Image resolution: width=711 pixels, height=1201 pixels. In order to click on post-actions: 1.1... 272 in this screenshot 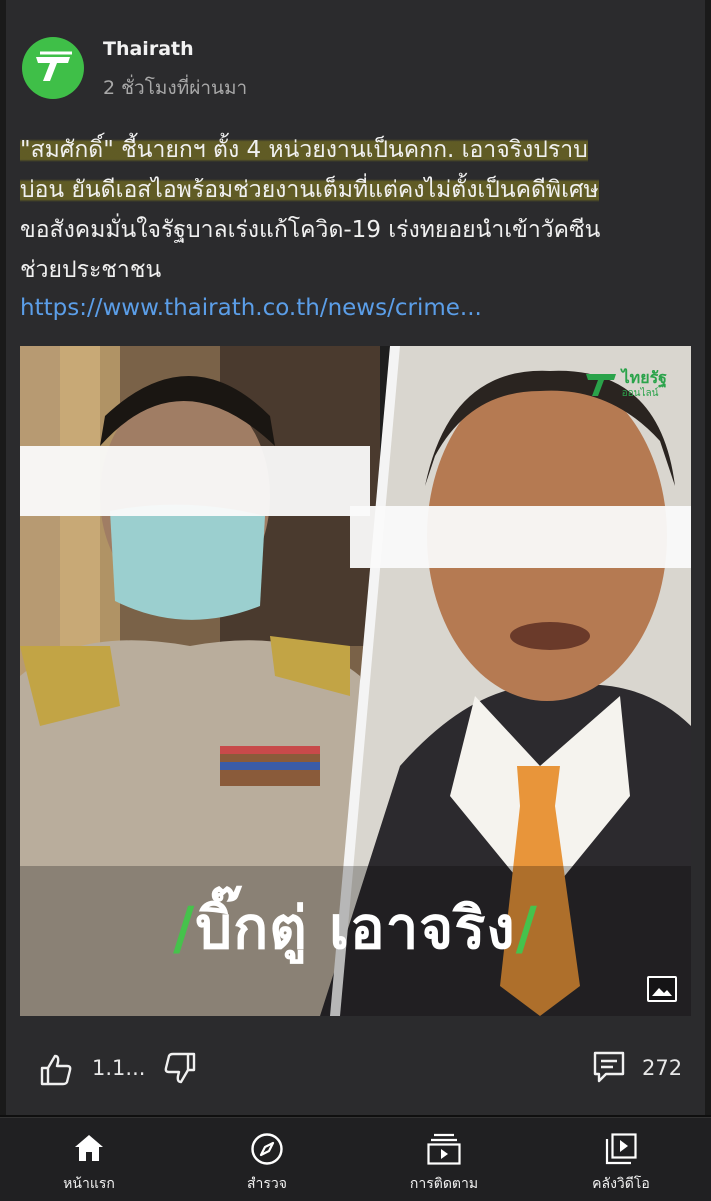, I will do `click(355, 1070)`.